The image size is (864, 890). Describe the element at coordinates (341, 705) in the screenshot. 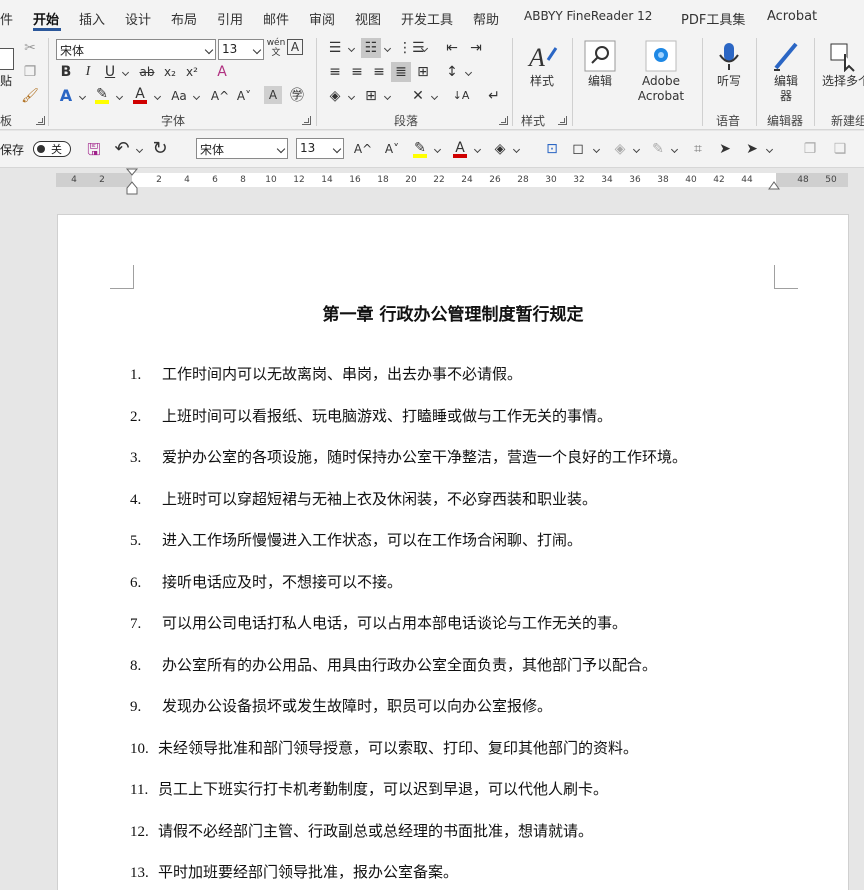

I see `list-item: 9. 发现办公设备损坏或发生故障时，职员可以向办公室报修。` at that location.